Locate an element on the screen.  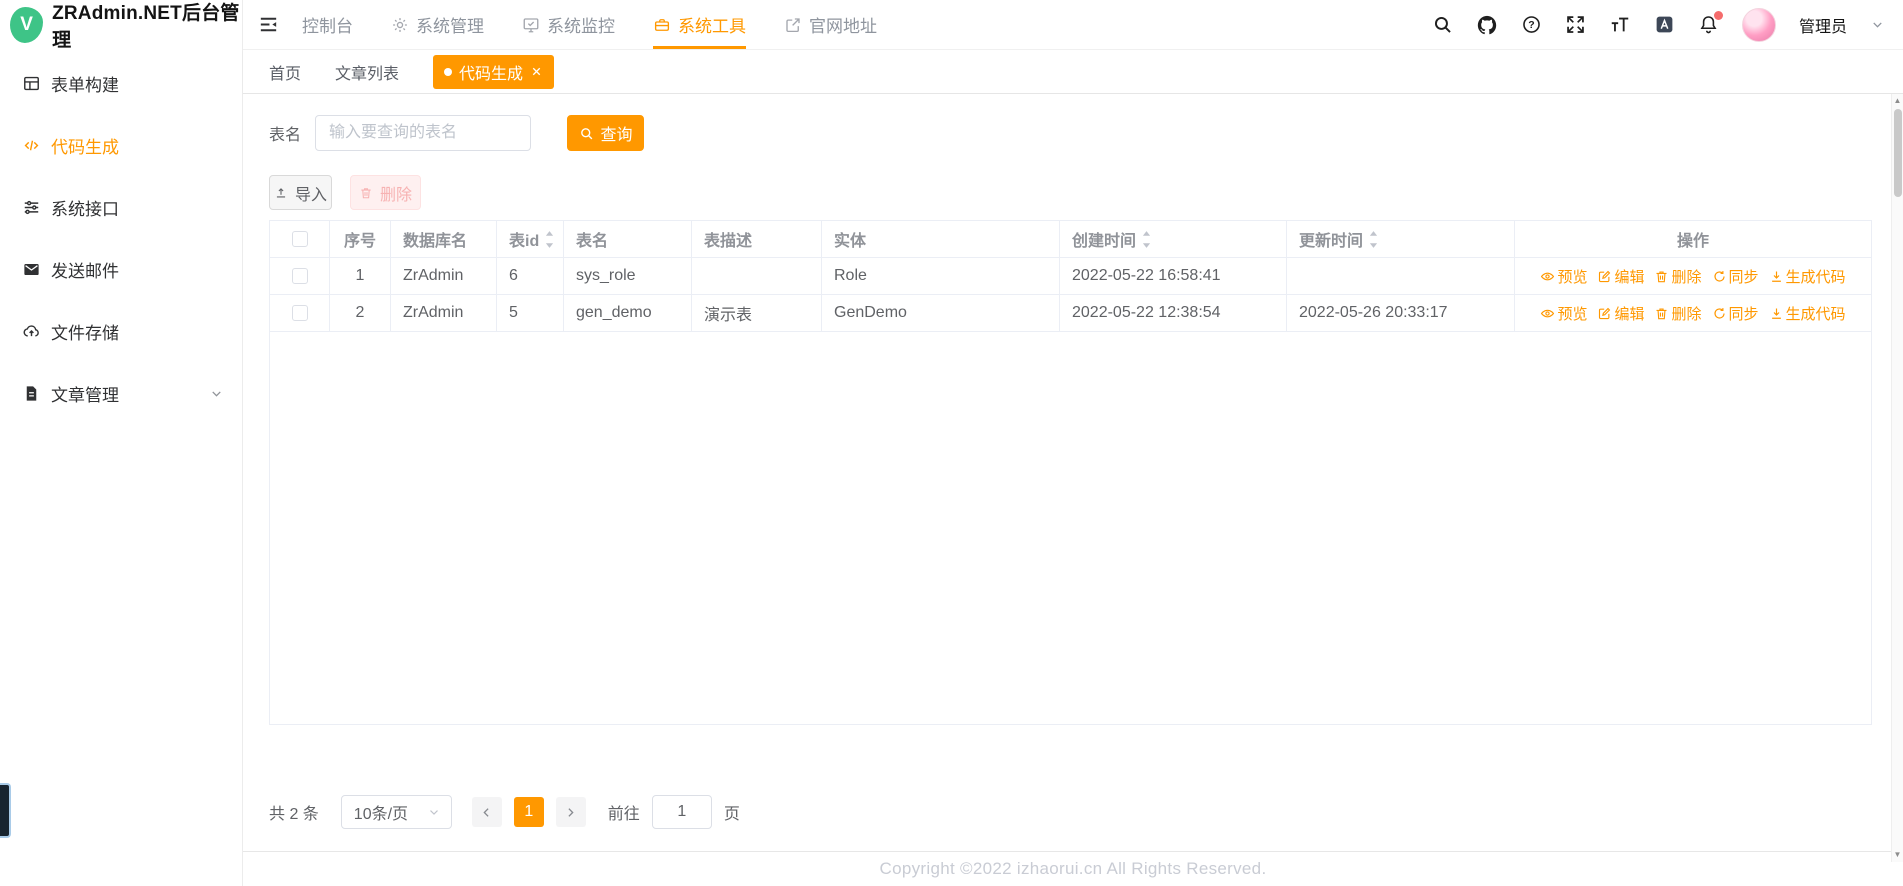
notifications-bell-icon is located at coordinates (1710, 23).